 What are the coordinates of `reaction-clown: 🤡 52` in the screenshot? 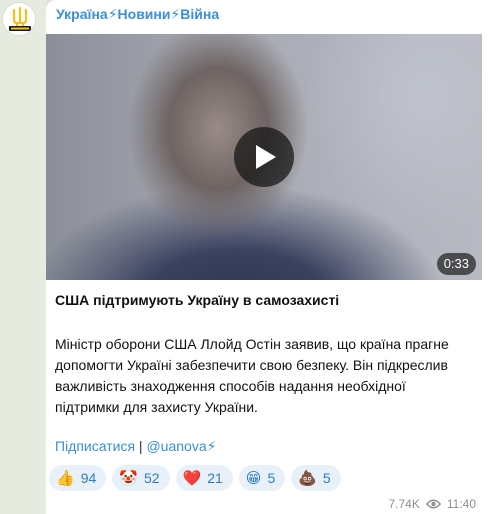 It's located at (141, 478).